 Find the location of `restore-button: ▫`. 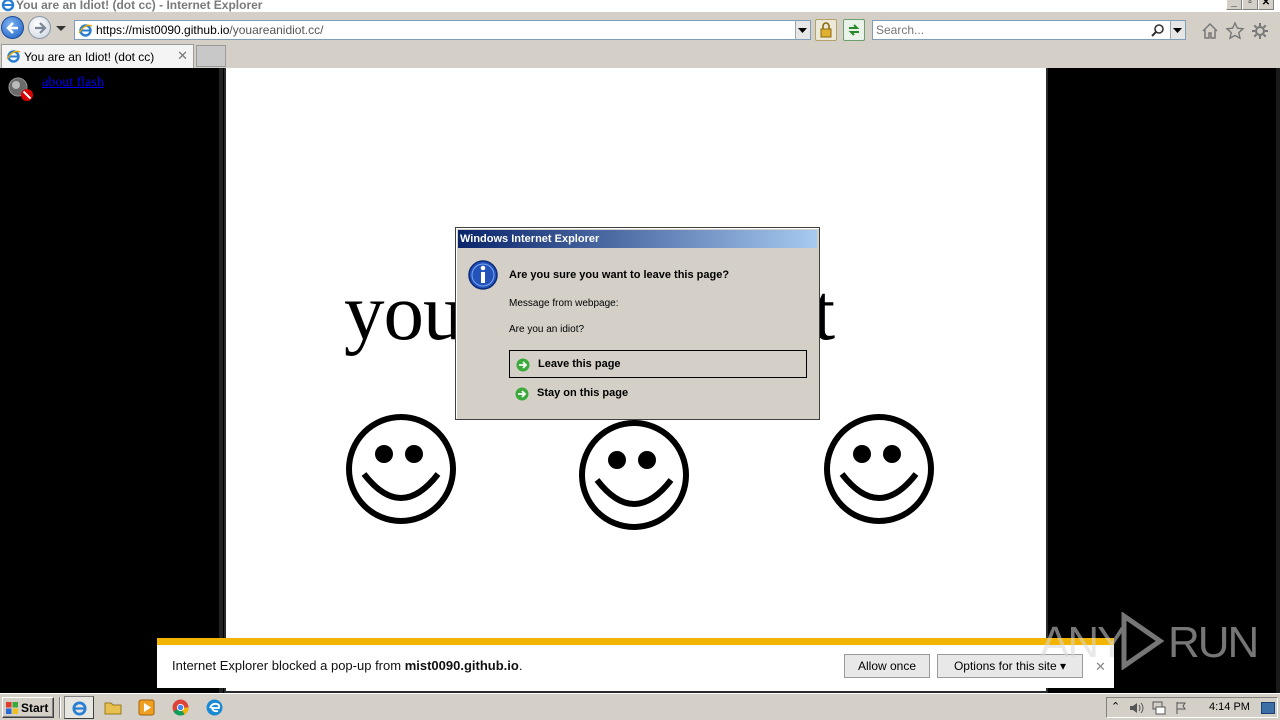

restore-button: ▫ is located at coordinates (1250, 5).